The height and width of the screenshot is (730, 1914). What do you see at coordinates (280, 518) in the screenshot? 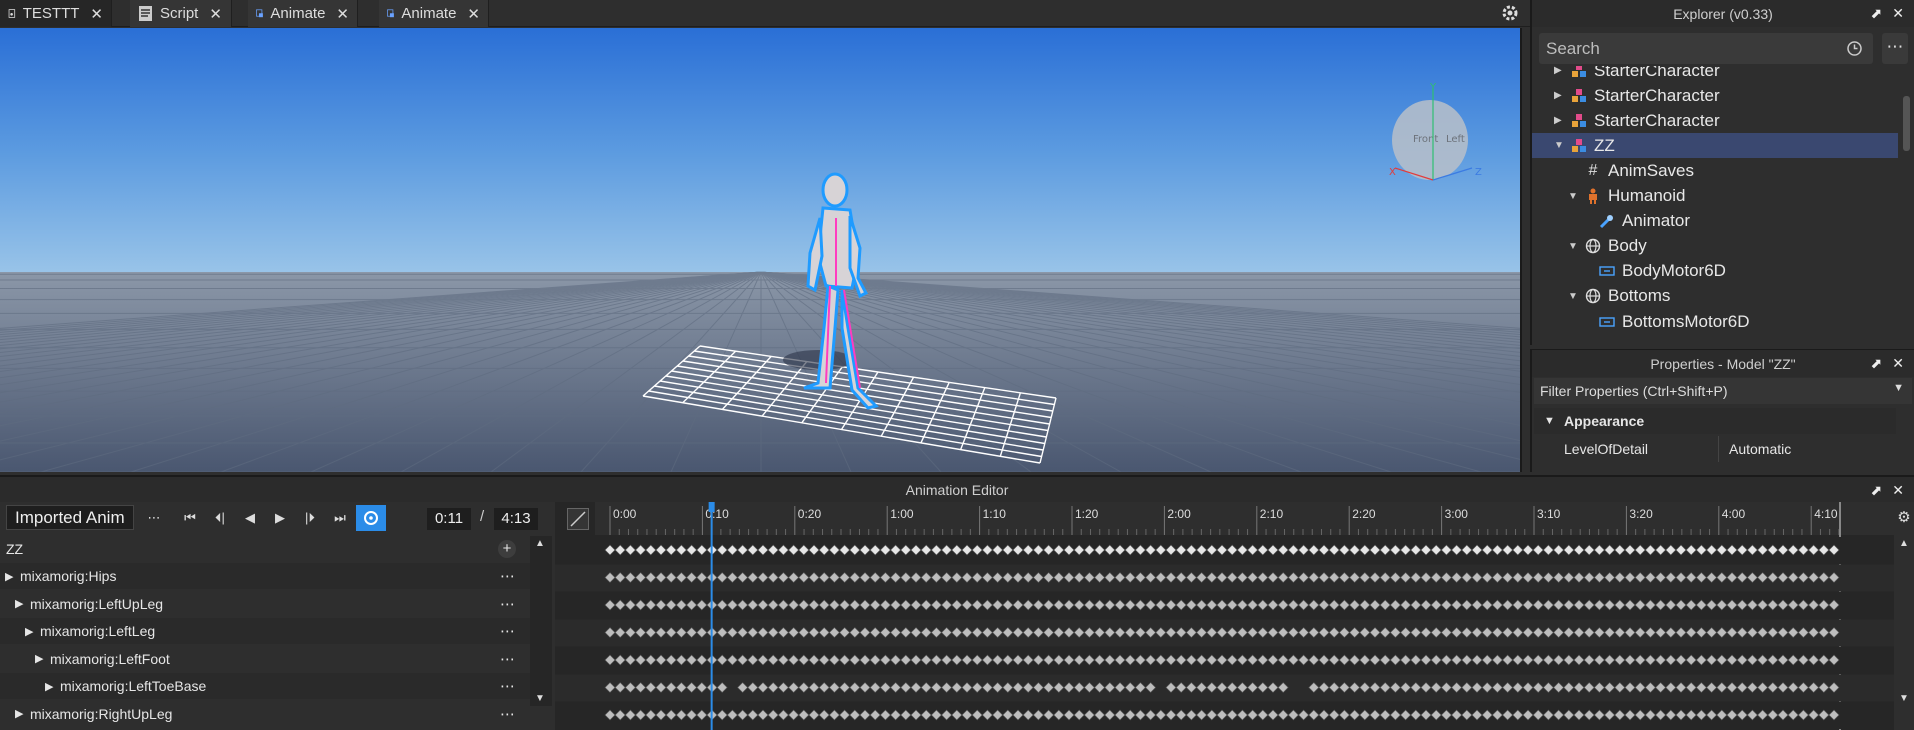
I see `play-icon: ▶` at bounding box center [280, 518].